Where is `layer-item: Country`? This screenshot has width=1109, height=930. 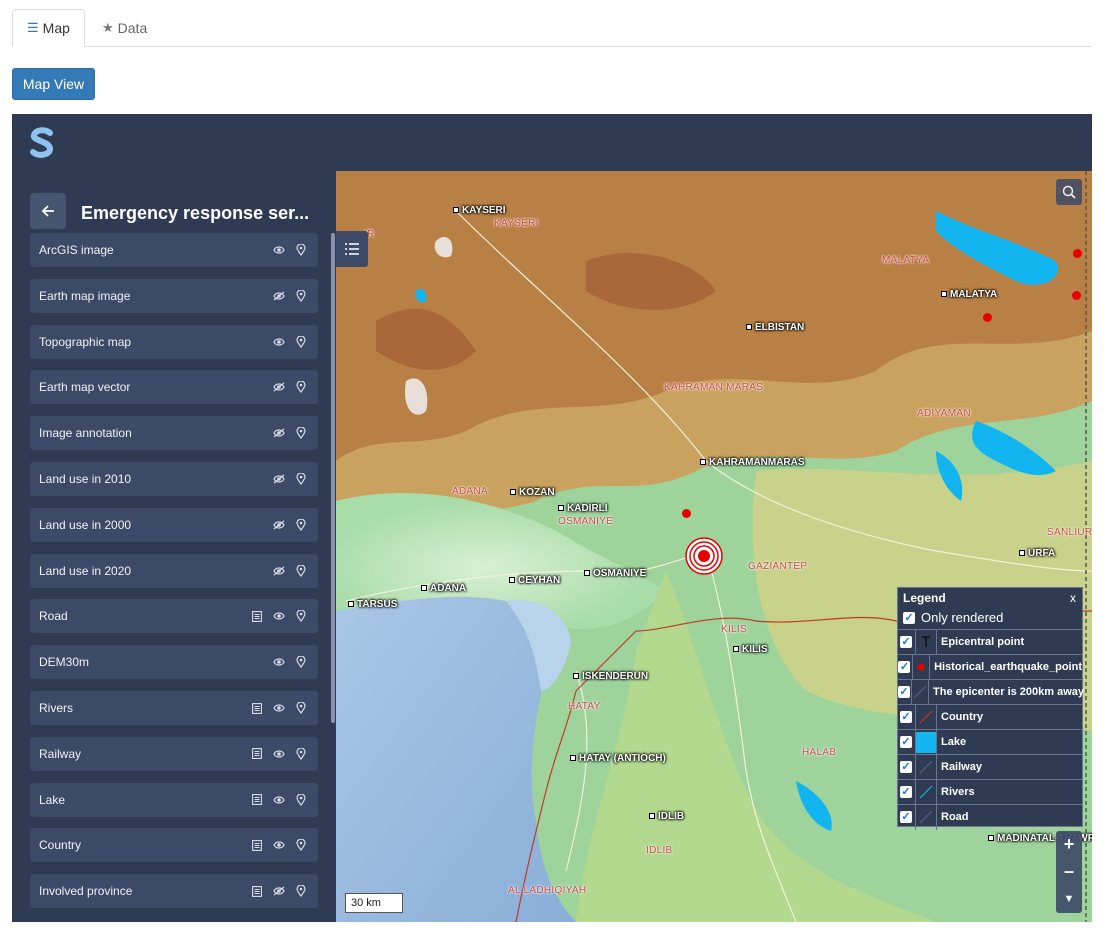 layer-item: Country is located at coordinates (174, 845).